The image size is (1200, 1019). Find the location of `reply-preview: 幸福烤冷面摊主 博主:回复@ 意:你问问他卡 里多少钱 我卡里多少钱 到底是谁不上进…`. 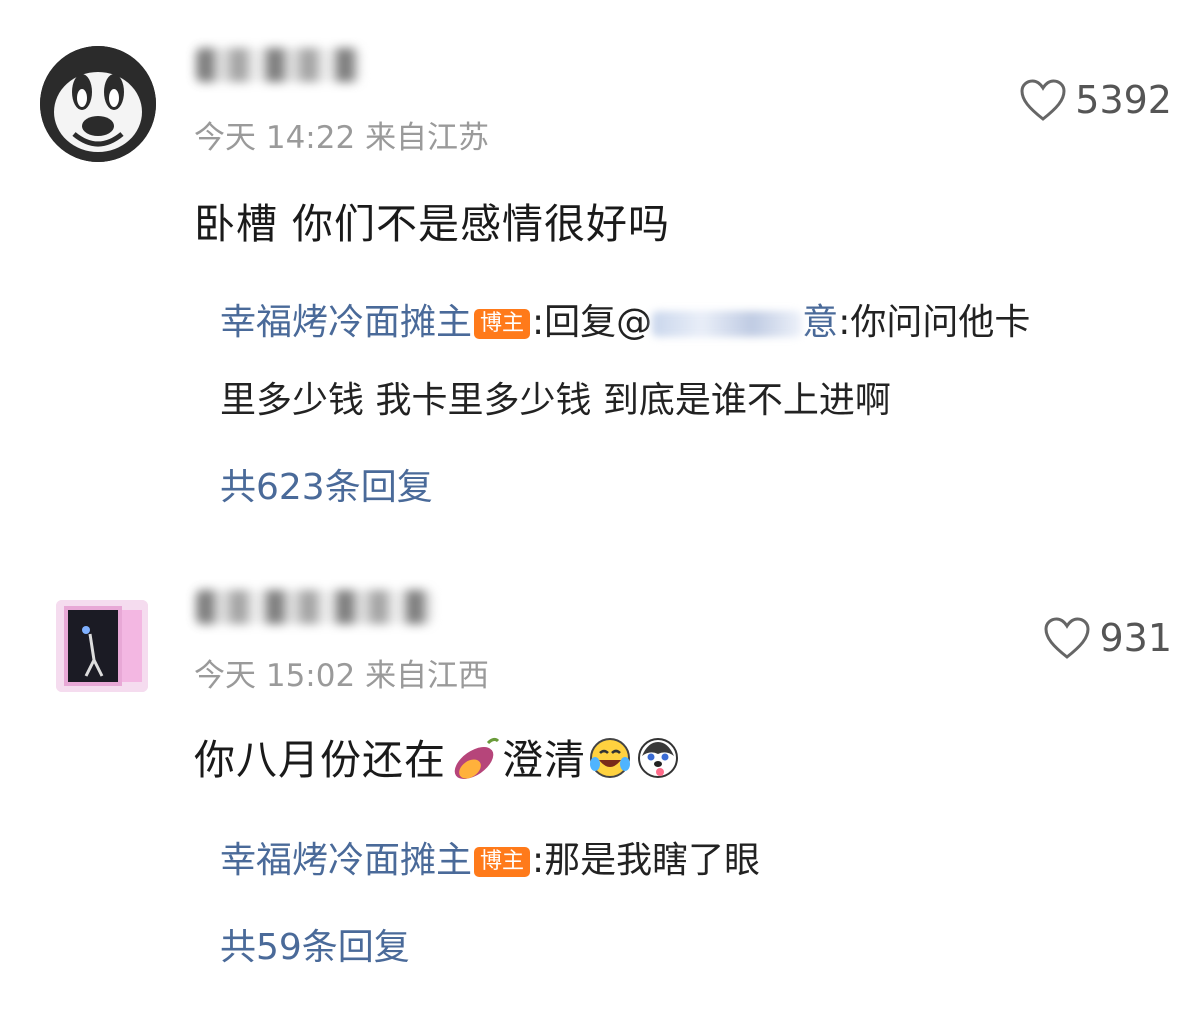

reply-preview: 幸福烤冷面摊主 博主:回复@ 意:你问问他卡 里多少钱 我卡里多少钱 到底是谁不上进… is located at coordinates (680, 362).